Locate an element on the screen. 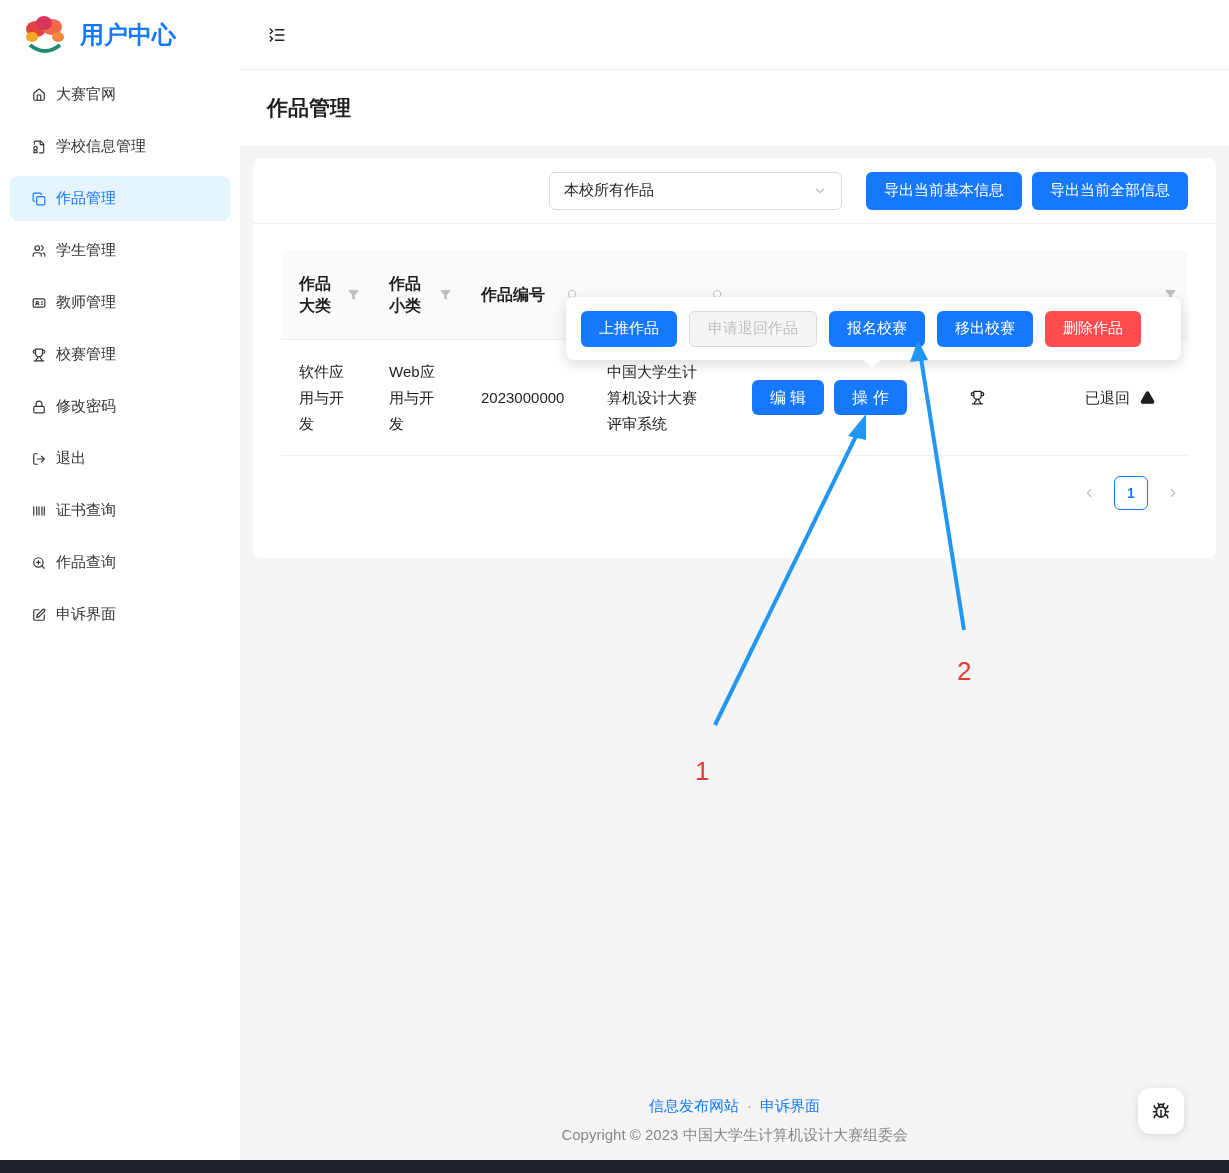  sidebar-item: 校赛管理 is located at coordinates (120, 354).